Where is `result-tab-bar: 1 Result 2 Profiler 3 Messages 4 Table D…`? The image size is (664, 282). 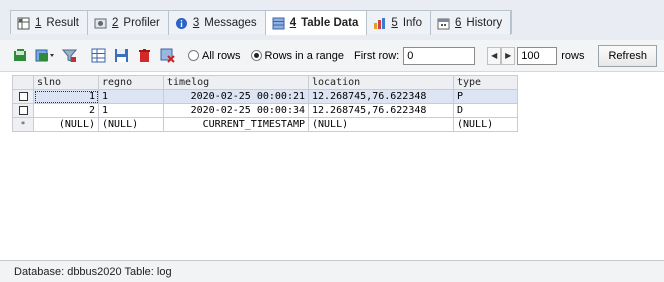
result-tab-bar: 1 Result 2 Profiler 3 Messages 4 Table D… is located at coordinates (332, 20).